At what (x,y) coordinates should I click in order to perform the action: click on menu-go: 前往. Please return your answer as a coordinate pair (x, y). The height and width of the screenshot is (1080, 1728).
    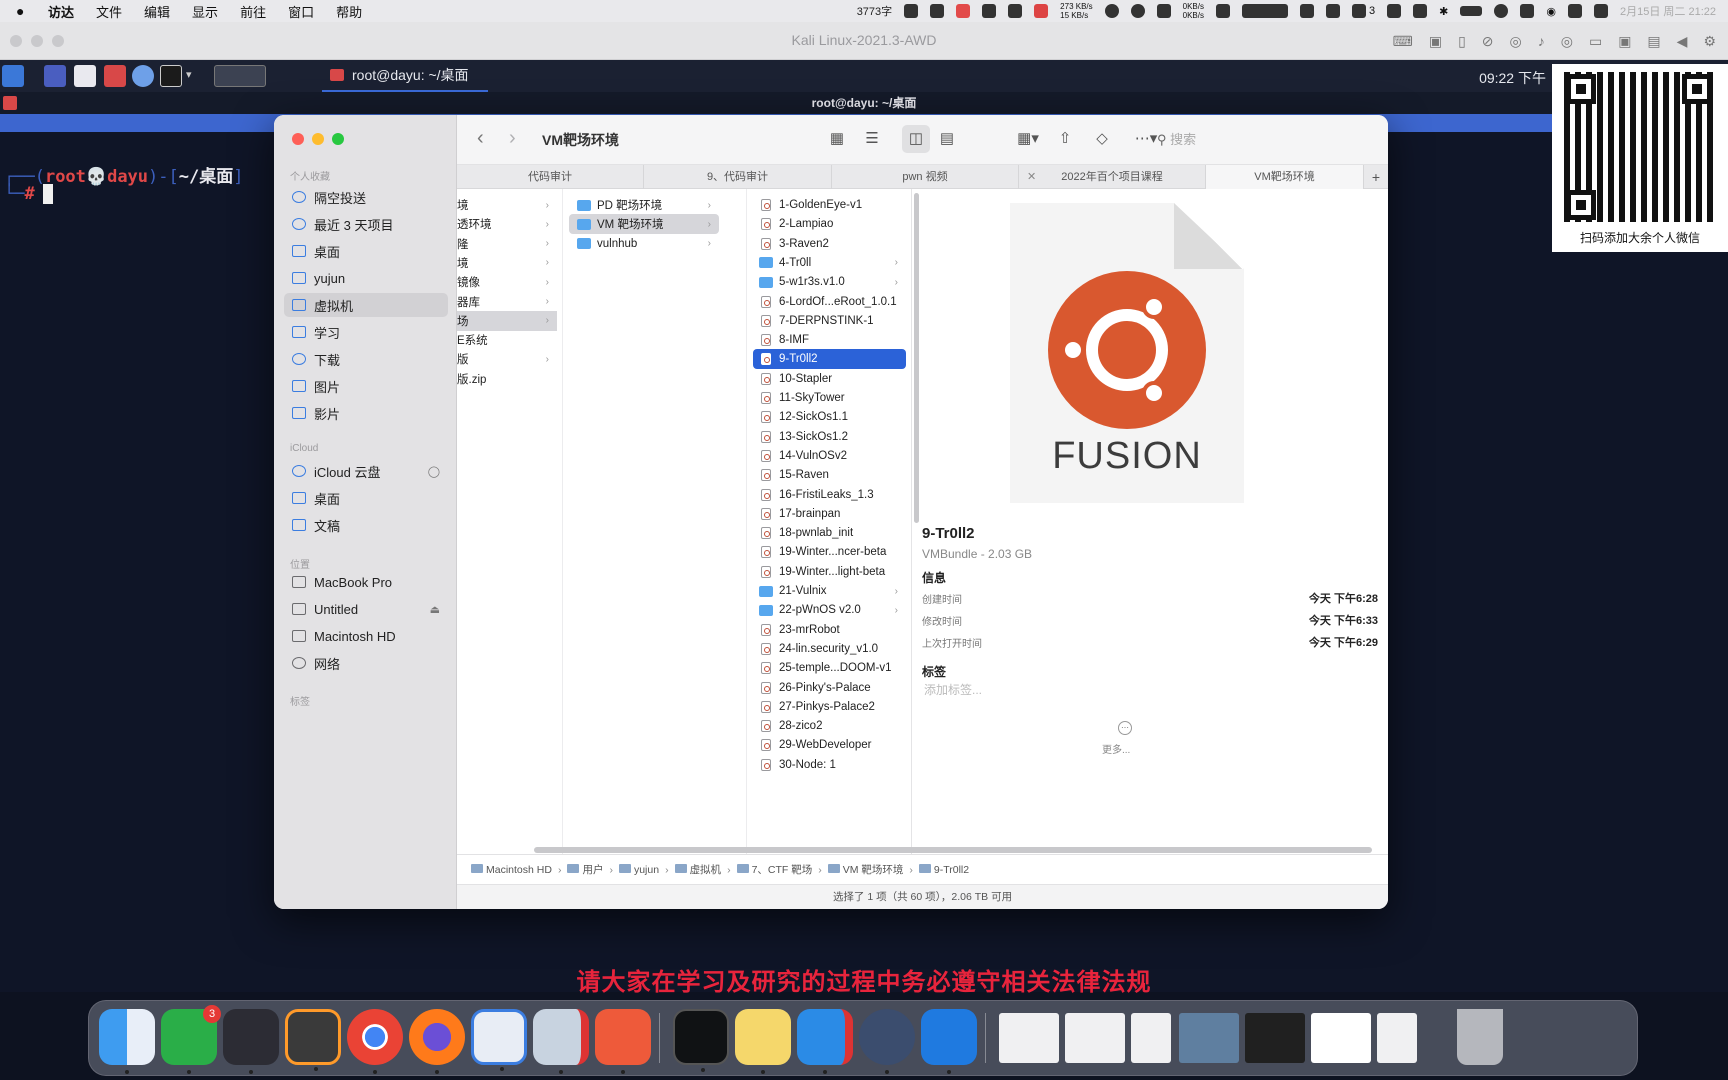
    Looking at the image, I should click on (253, 11).